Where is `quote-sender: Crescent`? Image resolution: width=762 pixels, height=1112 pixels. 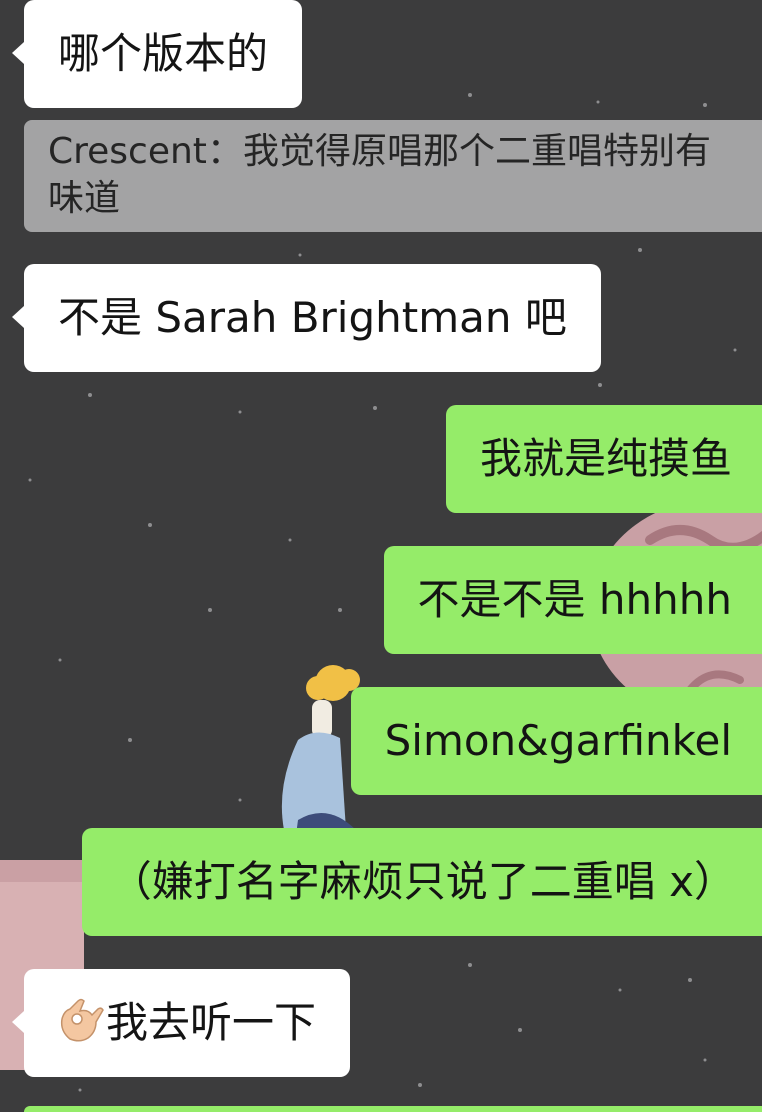
quote-sender: Crescent is located at coordinates (127, 151).